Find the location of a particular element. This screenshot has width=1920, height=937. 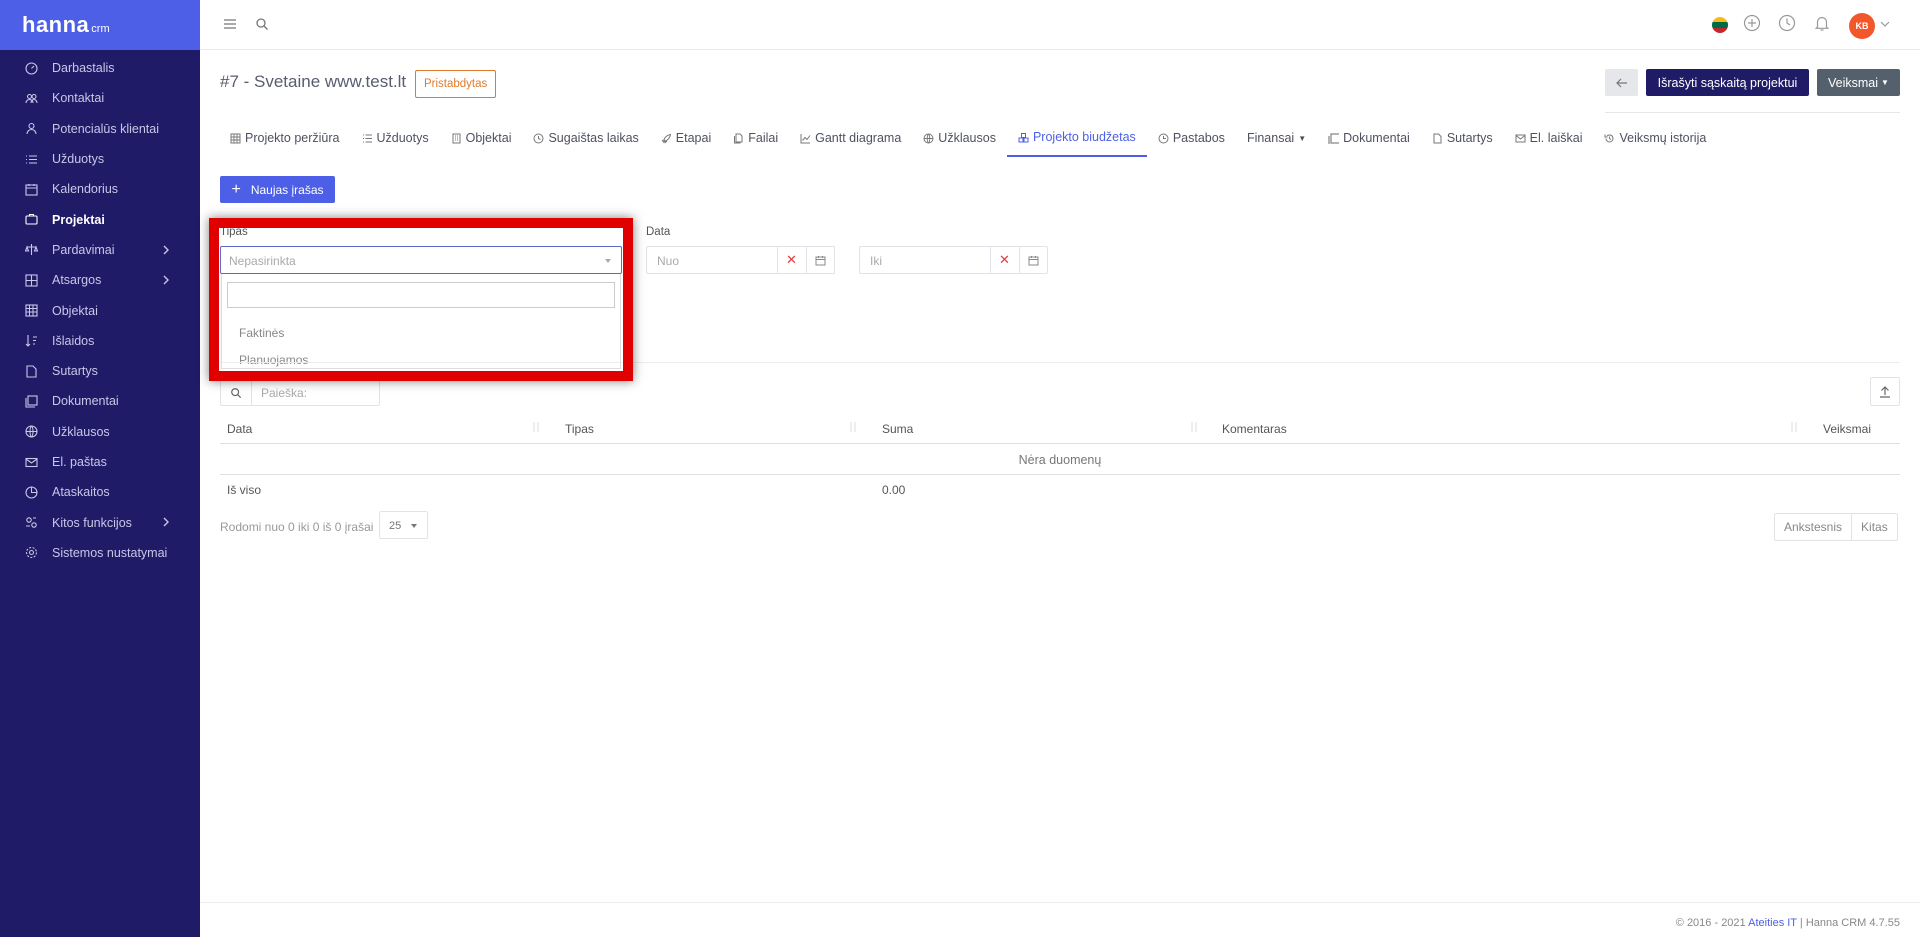

sidebar-item-darbastalis: Darbastalis is located at coordinates (100, 68).